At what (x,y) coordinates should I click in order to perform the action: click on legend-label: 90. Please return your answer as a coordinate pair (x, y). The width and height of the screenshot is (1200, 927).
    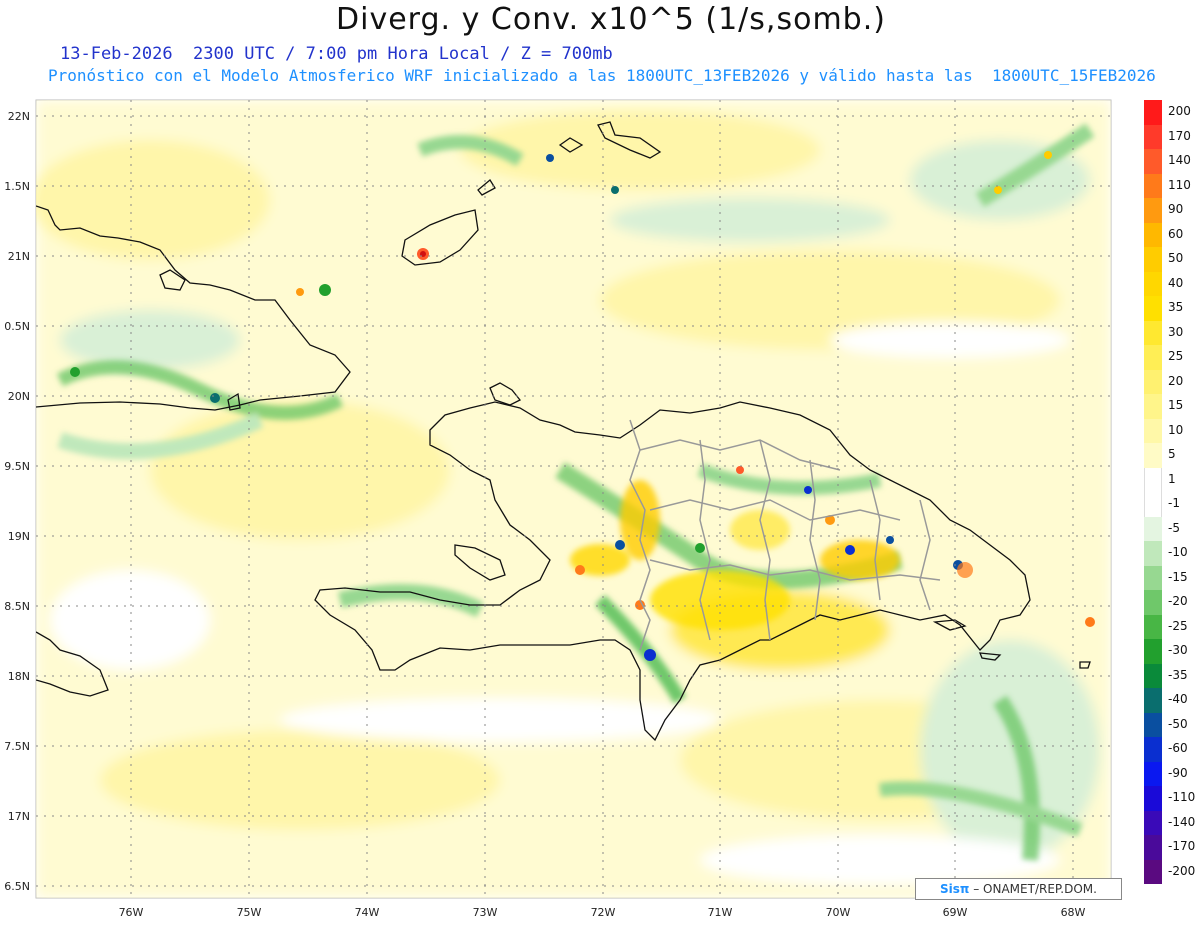
    Looking at the image, I should click on (1176, 209).